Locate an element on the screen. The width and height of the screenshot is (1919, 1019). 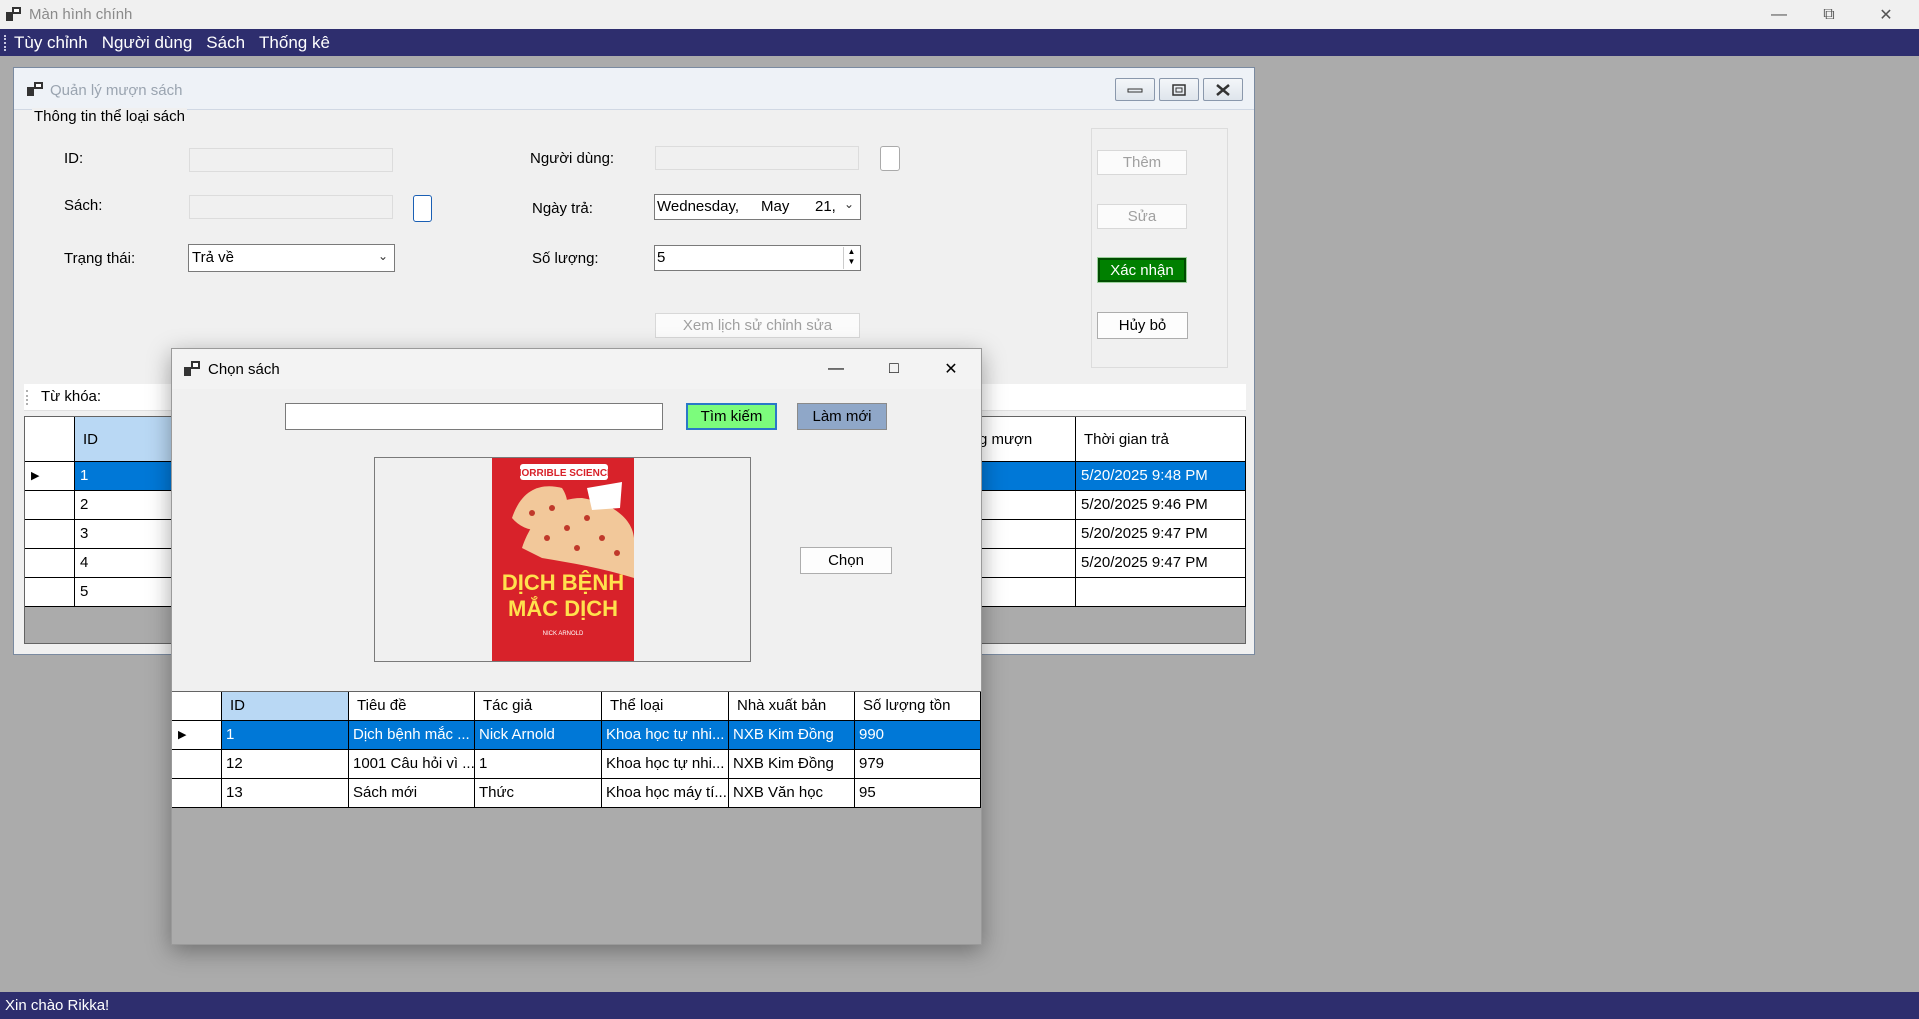
table-cell: Thức is located at coordinates (538, 793).